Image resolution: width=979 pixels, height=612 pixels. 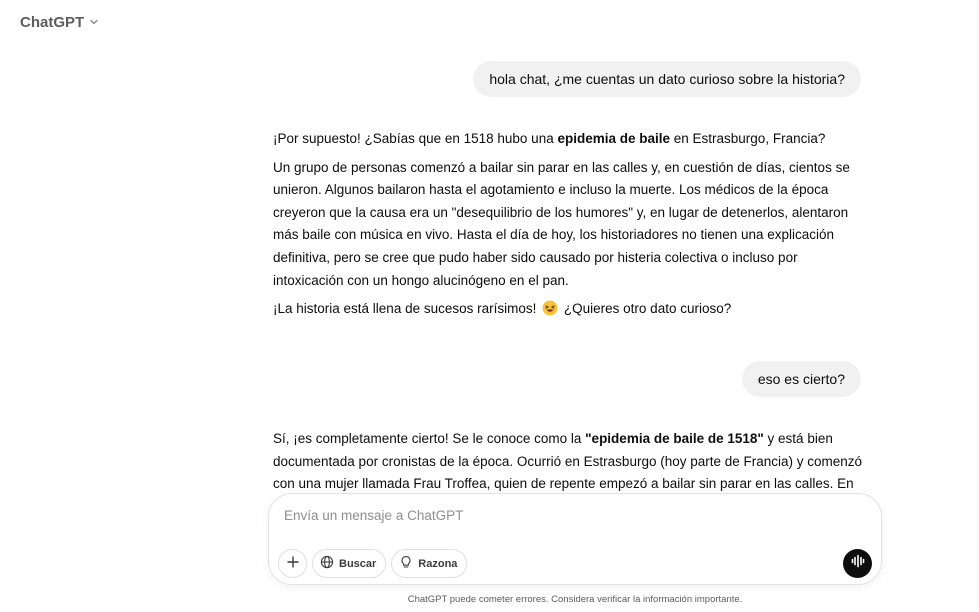 I want to click on reason-label: Razona, so click(x=438, y=563).